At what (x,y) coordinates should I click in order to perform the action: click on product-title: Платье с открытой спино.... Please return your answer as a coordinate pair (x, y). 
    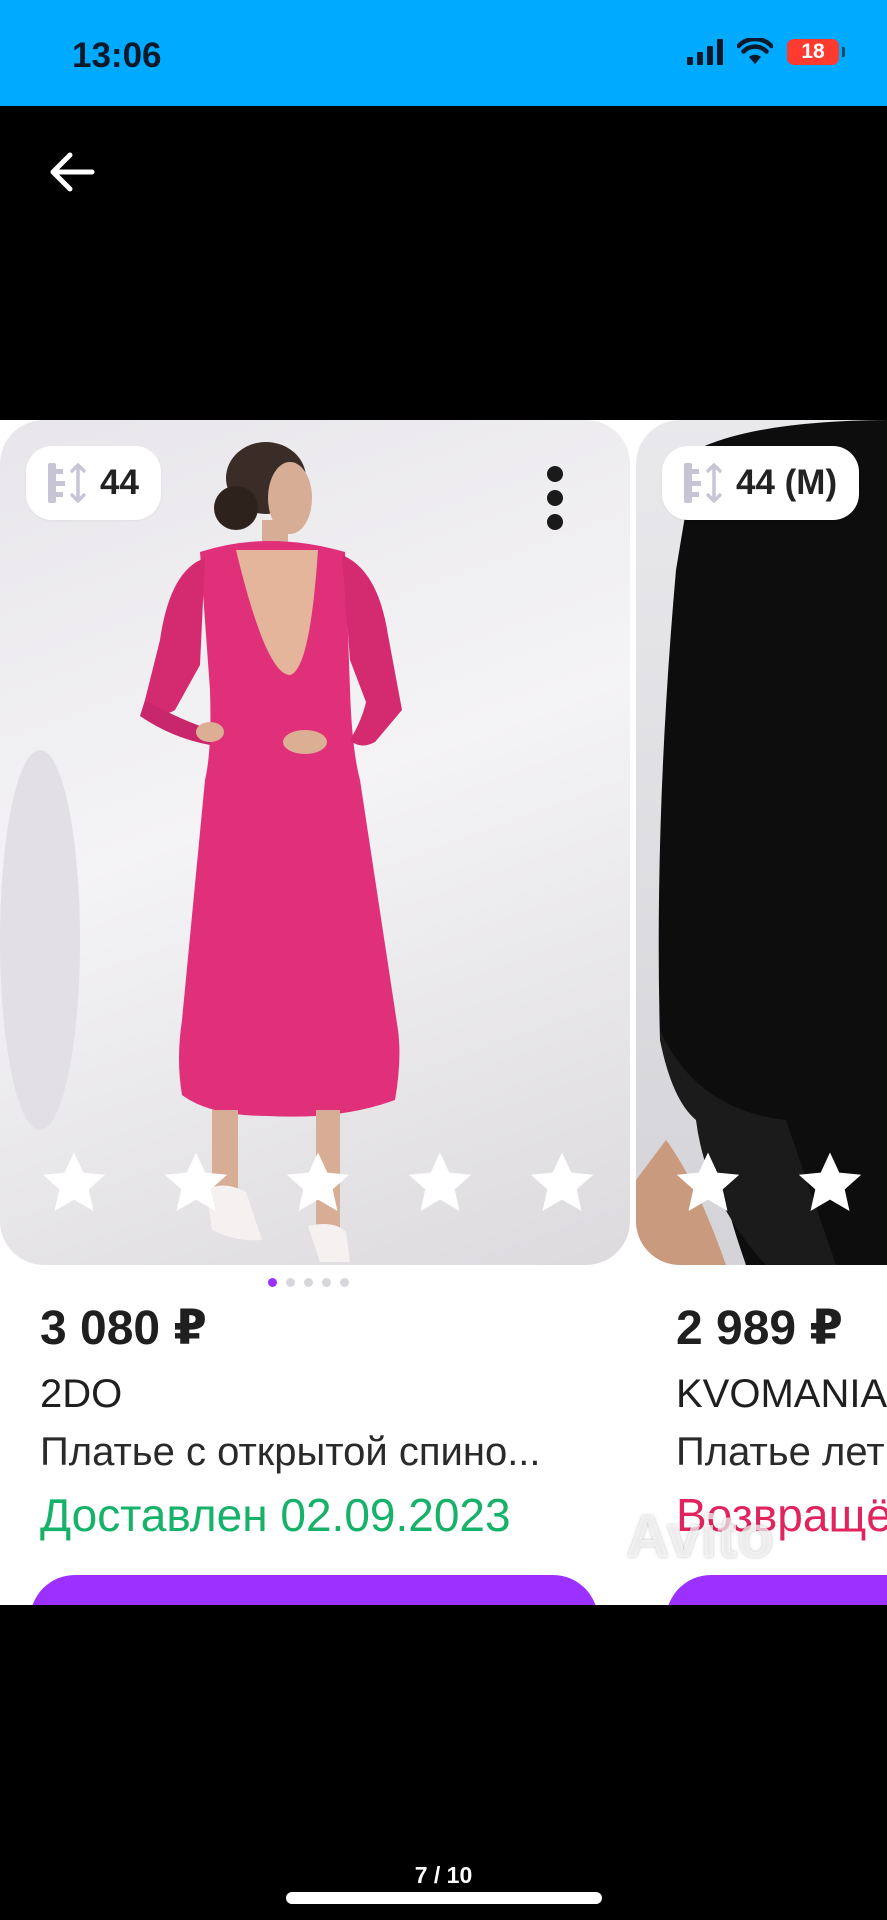
    Looking at the image, I should click on (290, 1452).